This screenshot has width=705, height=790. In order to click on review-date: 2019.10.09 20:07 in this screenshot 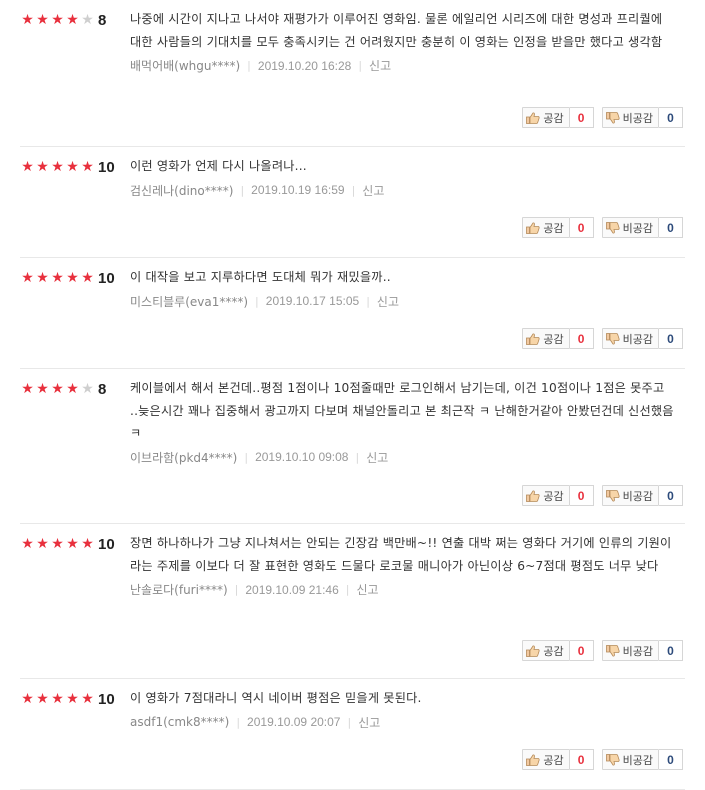, I will do `click(294, 722)`.